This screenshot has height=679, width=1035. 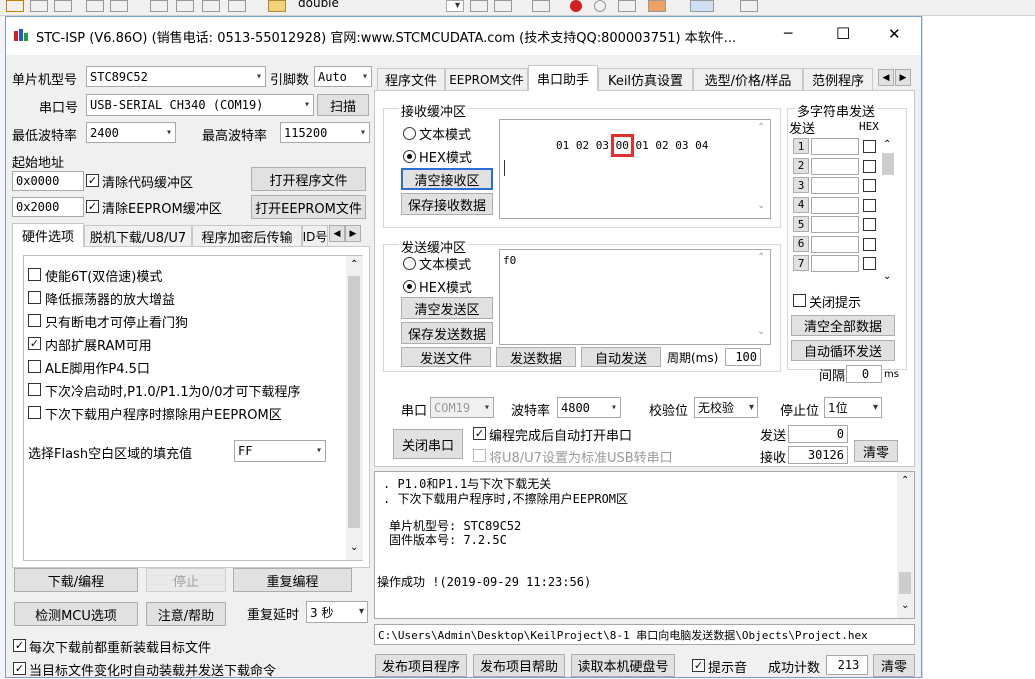 What do you see at coordinates (48, 235) in the screenshot?
I see `tab-hardware-options: 硬件选项` at bounding box center [48, 235].